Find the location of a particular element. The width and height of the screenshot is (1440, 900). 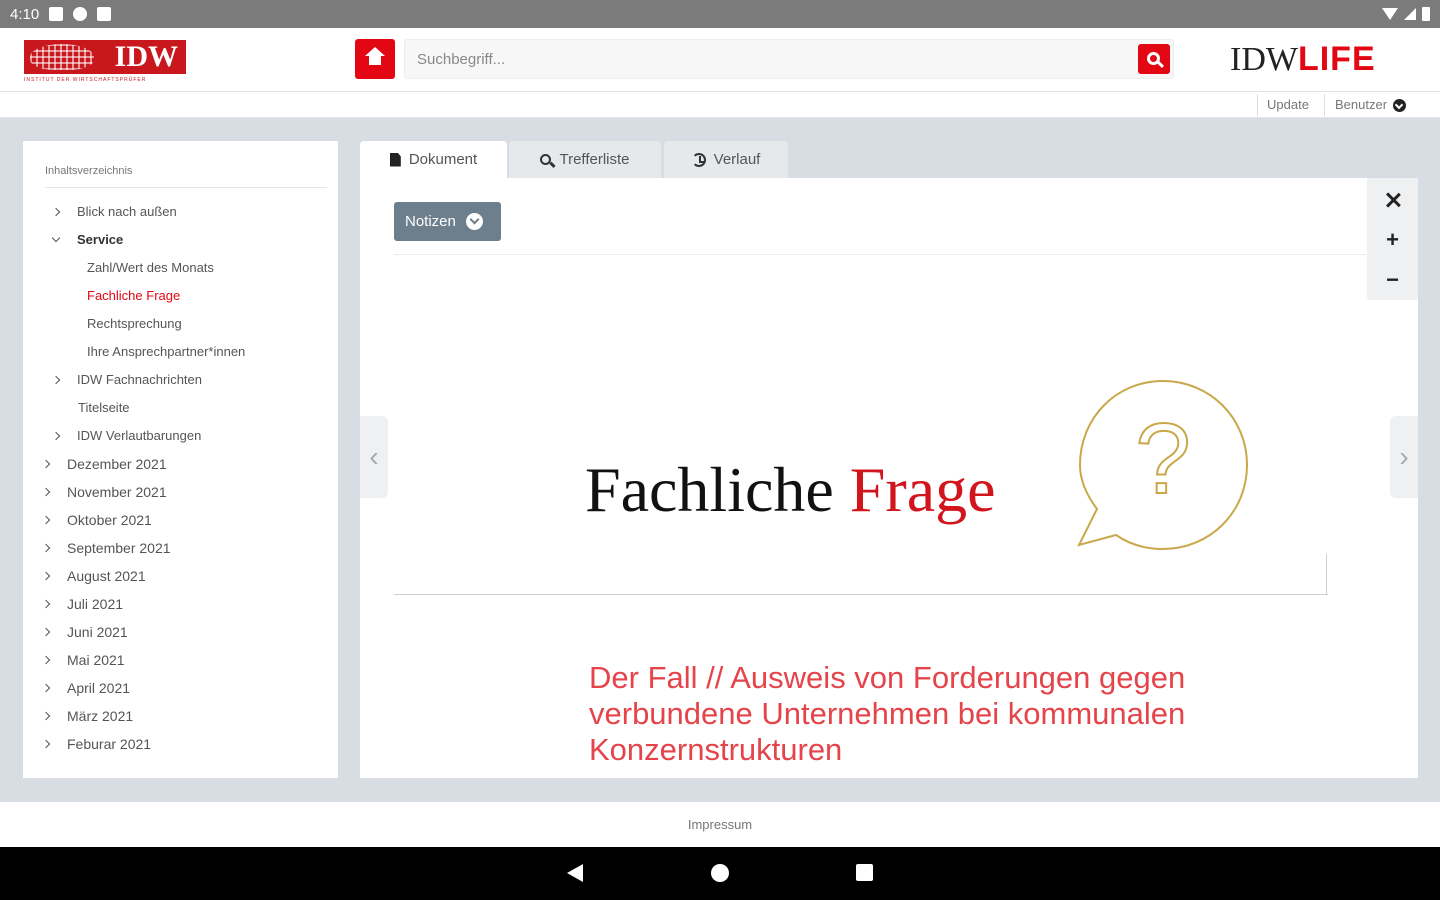

toc-item-april-2021: April 2021 is located at coordinates (85, 688).